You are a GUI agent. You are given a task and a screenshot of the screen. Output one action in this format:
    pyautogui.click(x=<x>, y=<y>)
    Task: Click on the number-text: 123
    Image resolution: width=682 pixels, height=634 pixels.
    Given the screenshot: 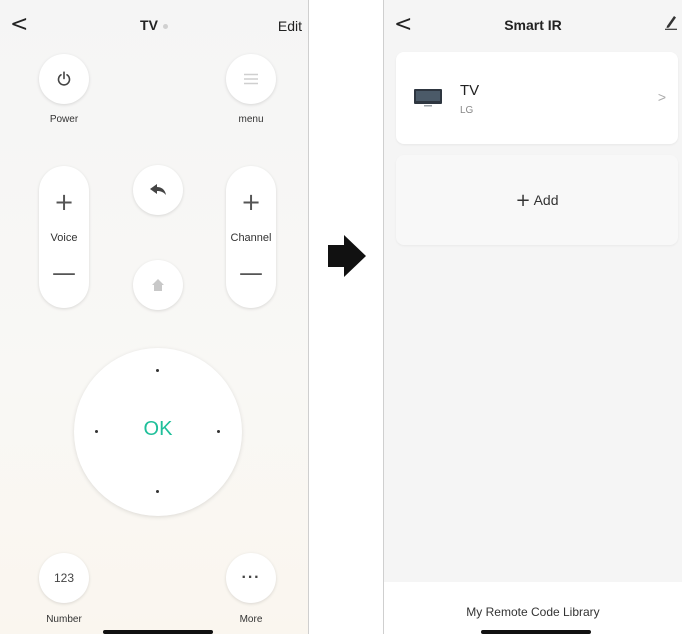 What is the action you would take?
    pyautogui.click(x=64, y=578)
    